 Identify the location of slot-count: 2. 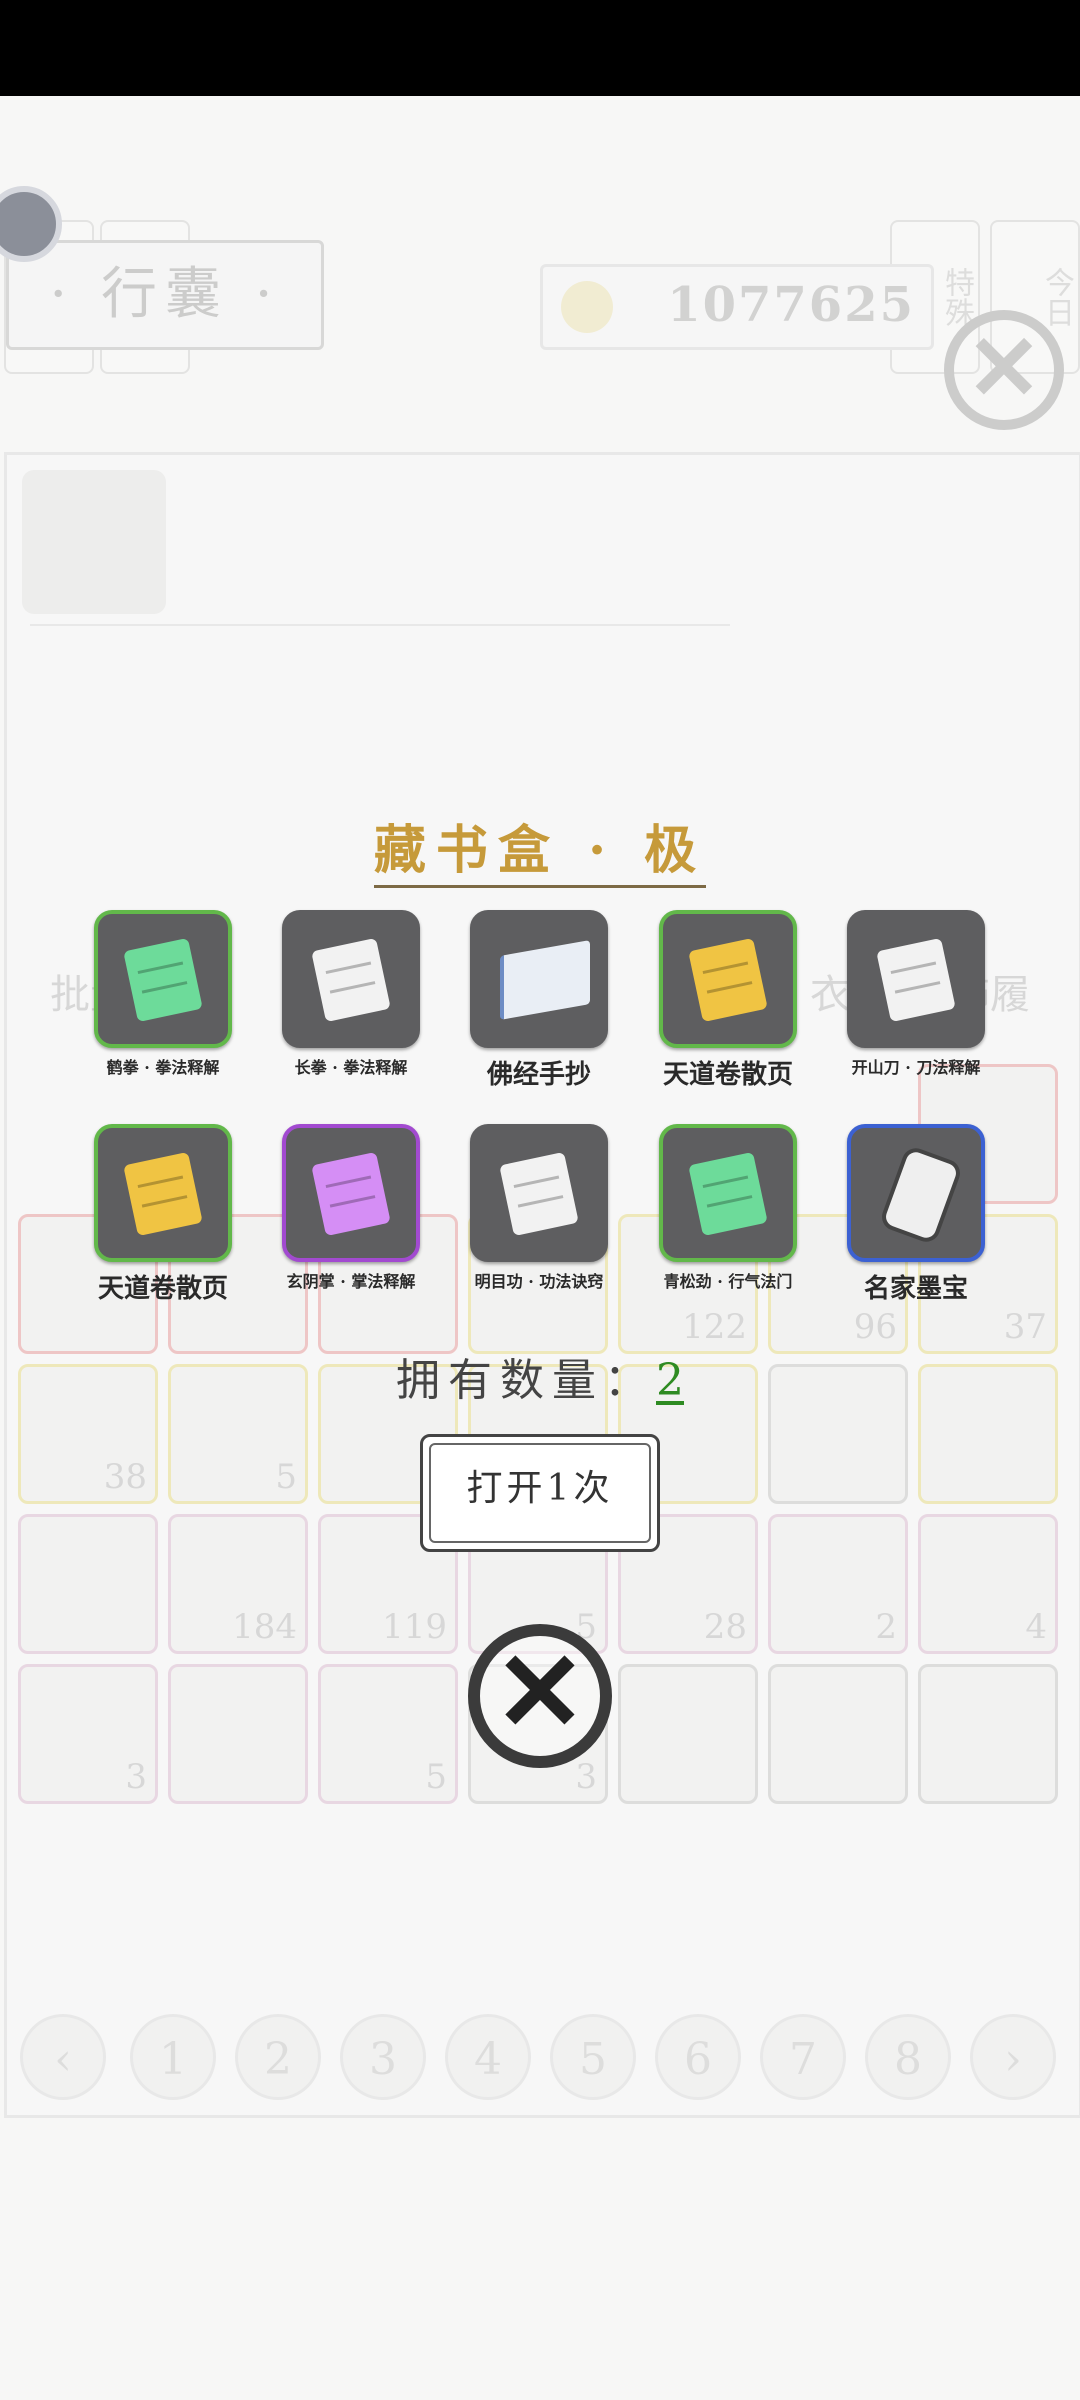
(886, 1627).